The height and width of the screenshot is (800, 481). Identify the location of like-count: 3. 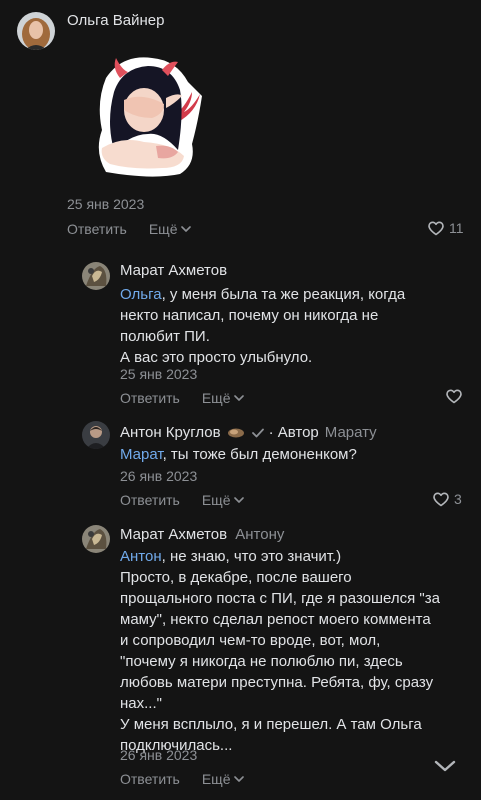
(458, 499).